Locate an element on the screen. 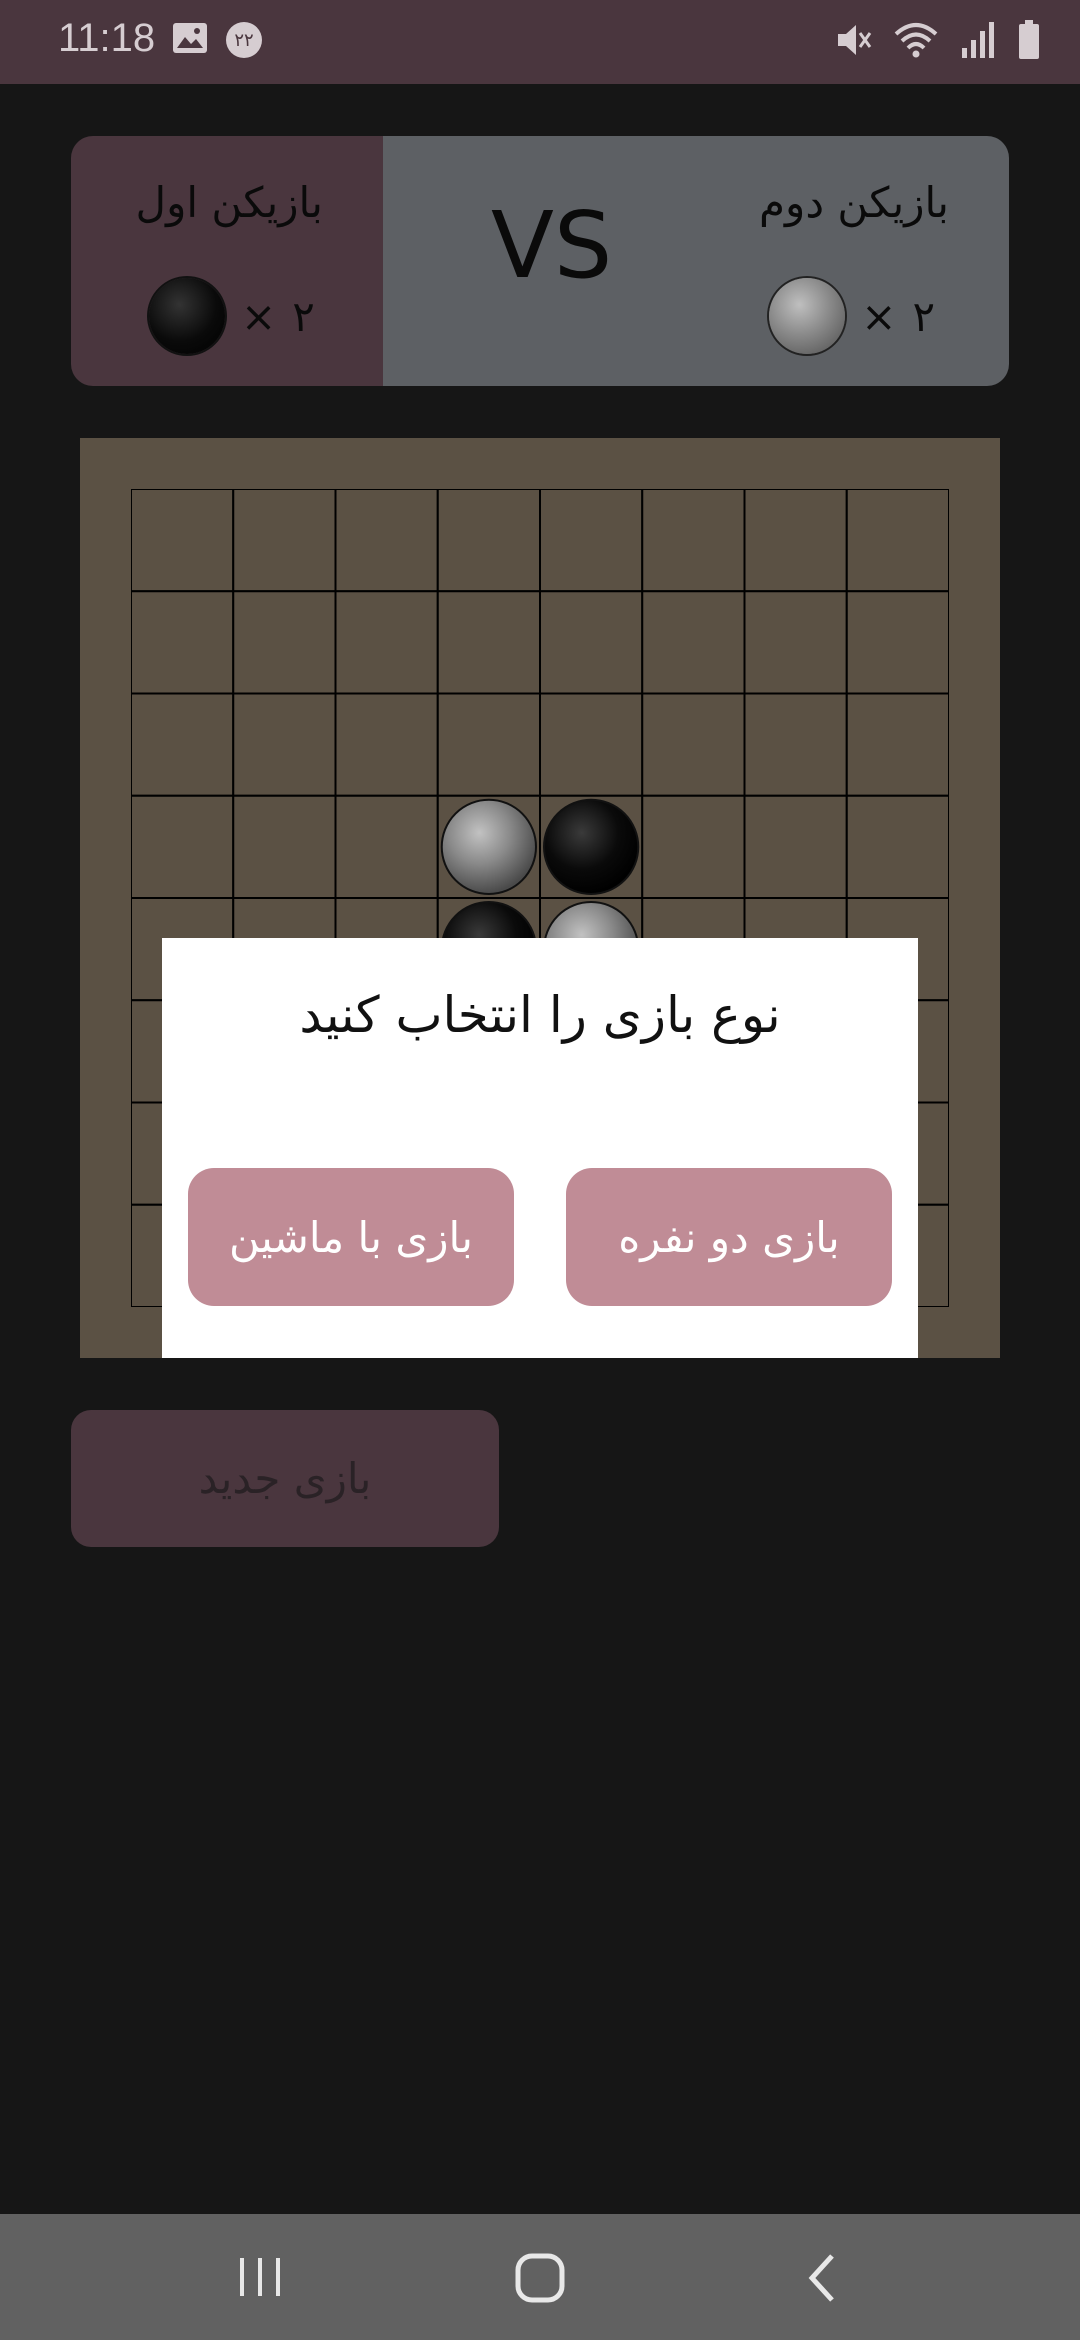 This screenshot has height=2340, width=1080. status-right-icons is located at coordinates (937, 42).